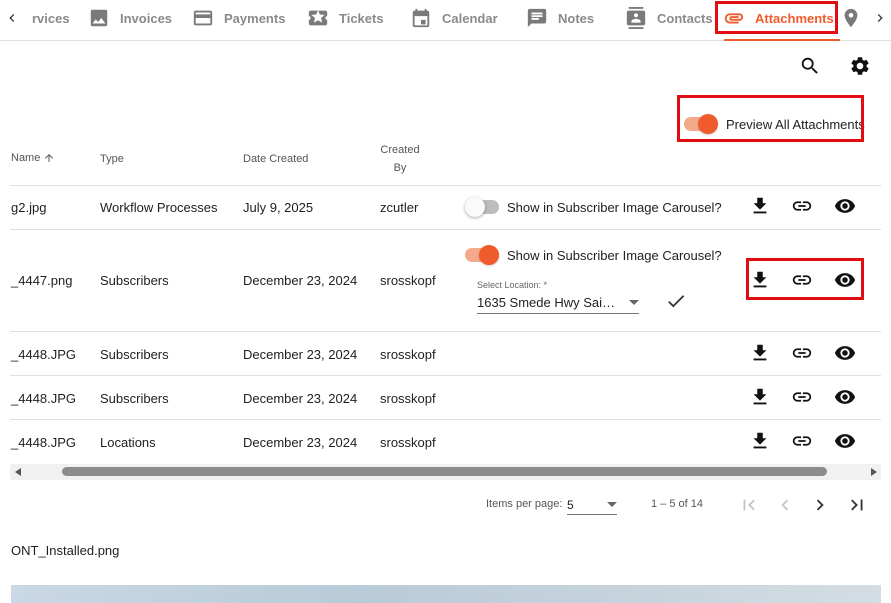  What do you see at coordinates (44, 442) in the screenshot?
I see `row-4-name: _4448.JPG` at bounding box center [44, 442].